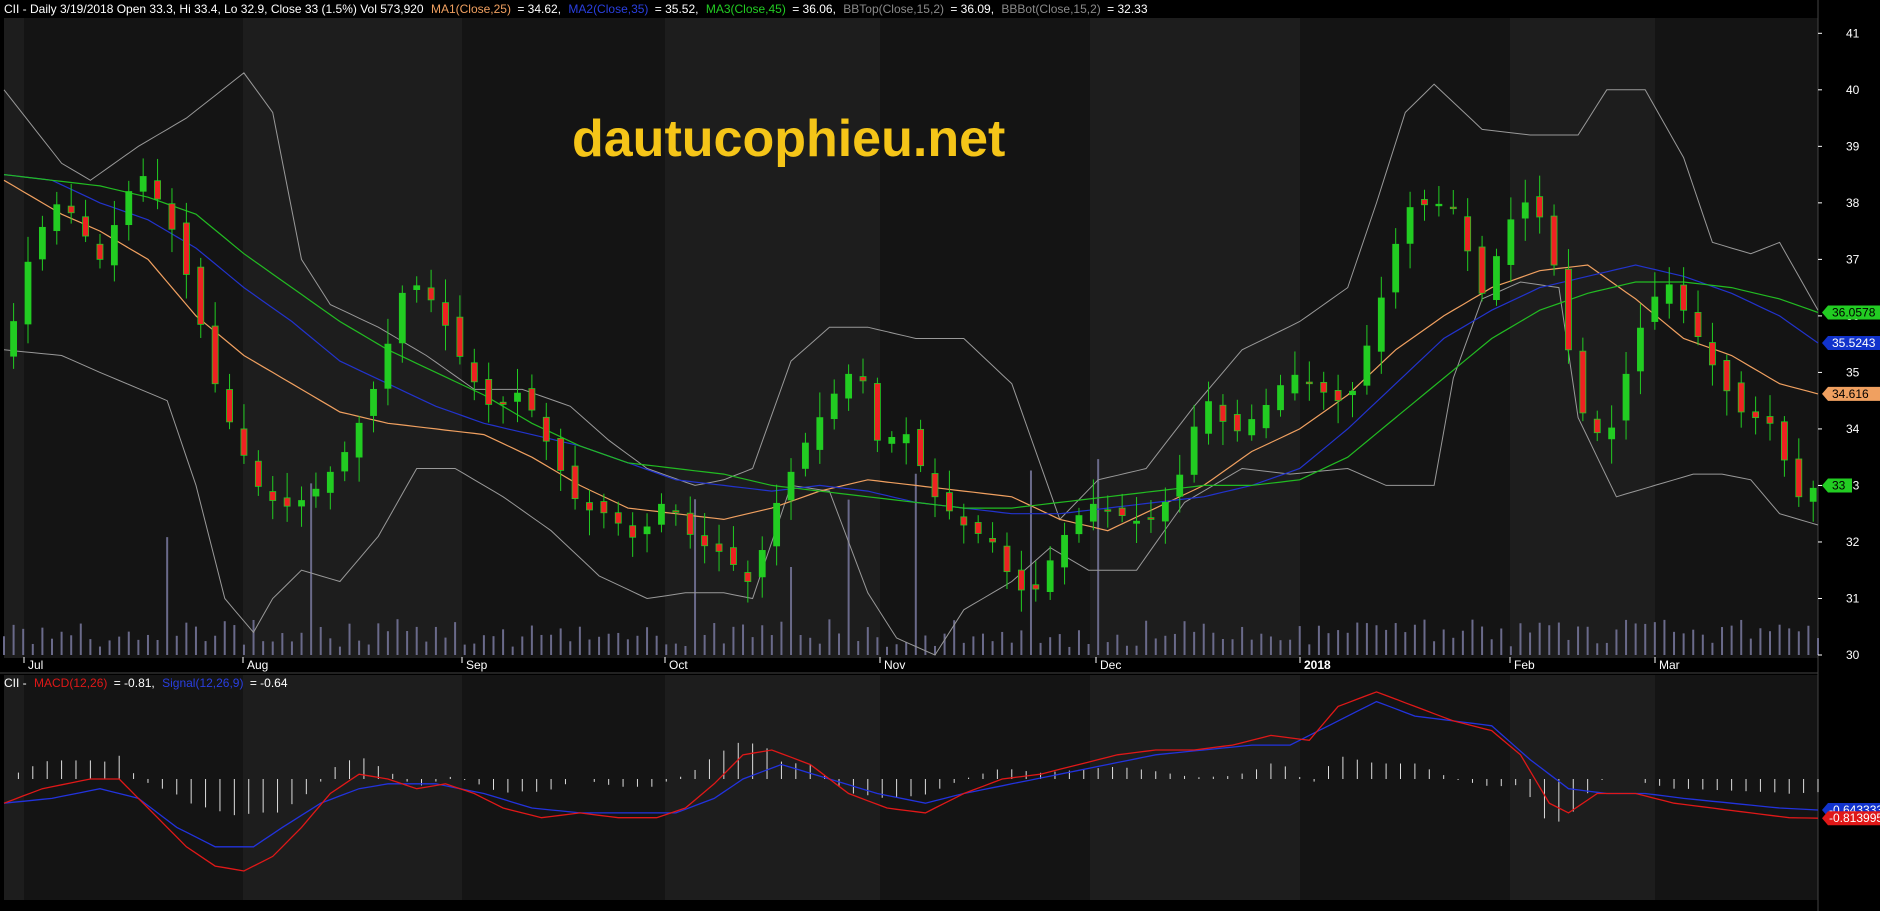 The height and width of the screenshot is (911, 1880). I want to click on price-tick-label: 40, so click(1853, 90).